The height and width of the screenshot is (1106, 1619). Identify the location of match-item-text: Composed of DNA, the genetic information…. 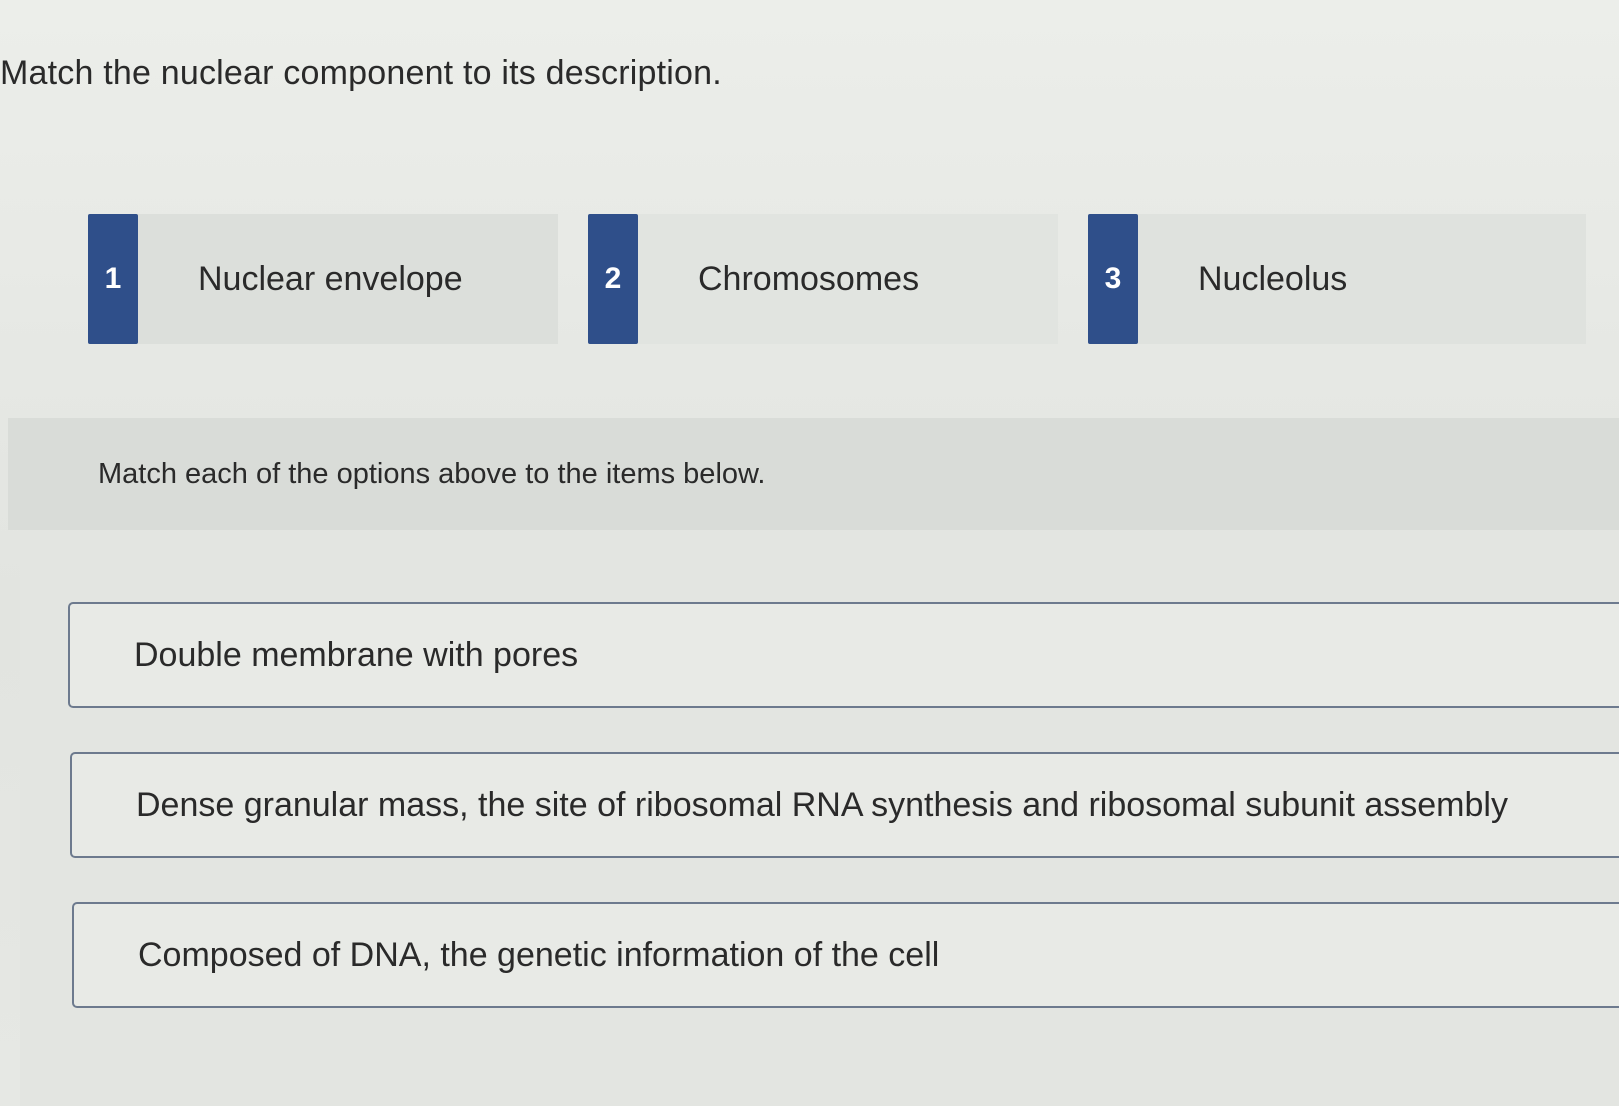
(539, 954).